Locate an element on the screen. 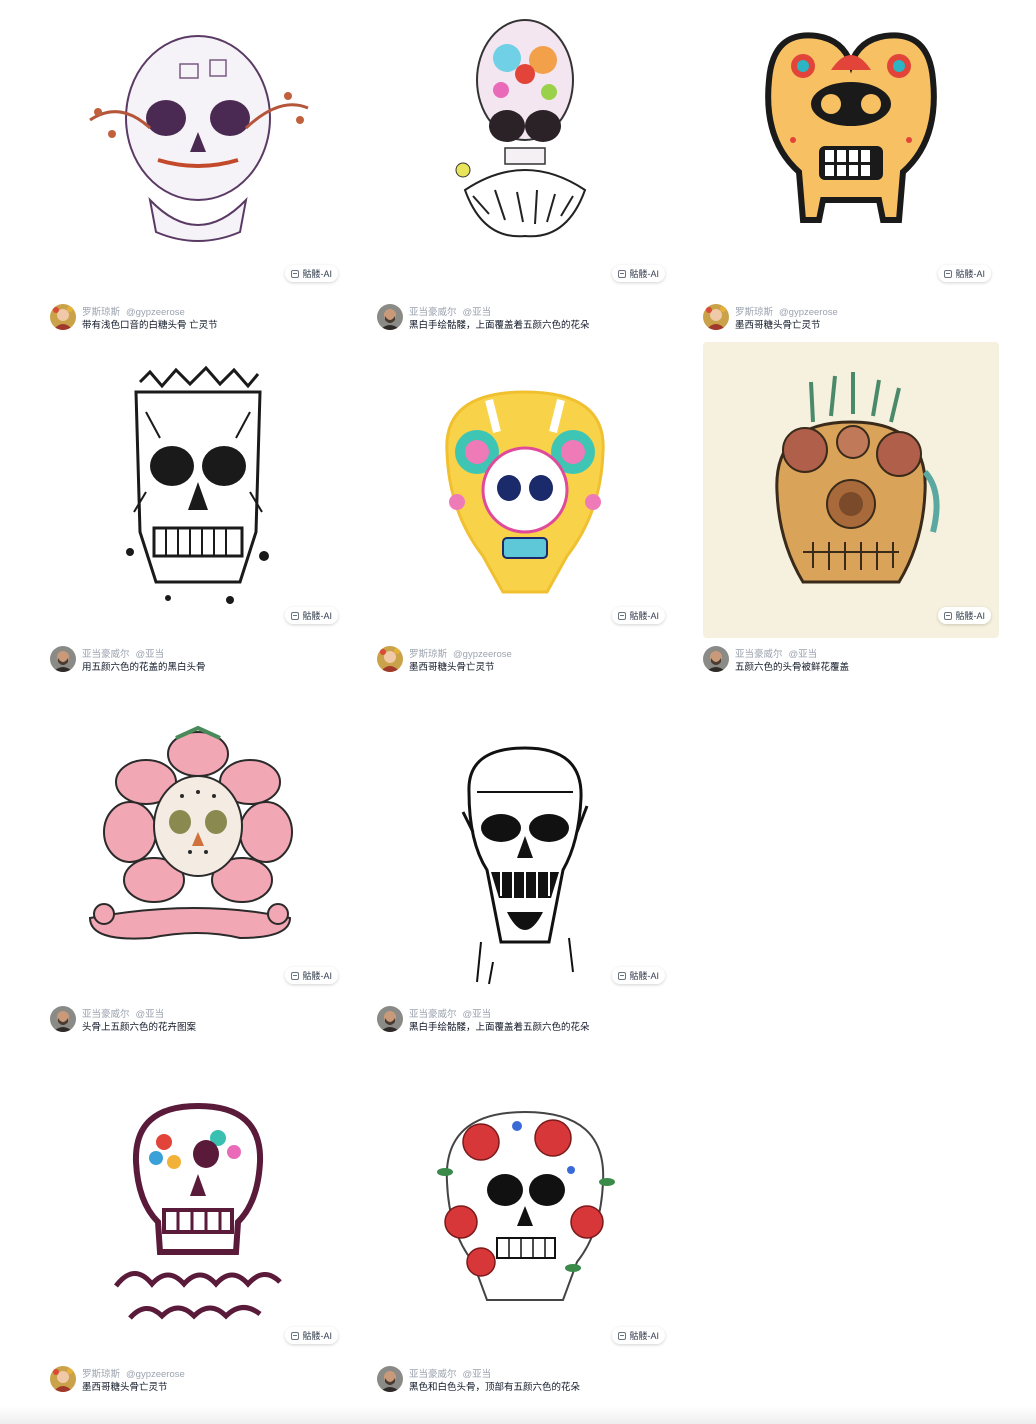 The height and width of the screenshot is (1424, 1036). card-meta: 亚当豪威尔 @亚当 五颜六色的头骨被鲜花覆盖 is located at coordinates (851, 662).